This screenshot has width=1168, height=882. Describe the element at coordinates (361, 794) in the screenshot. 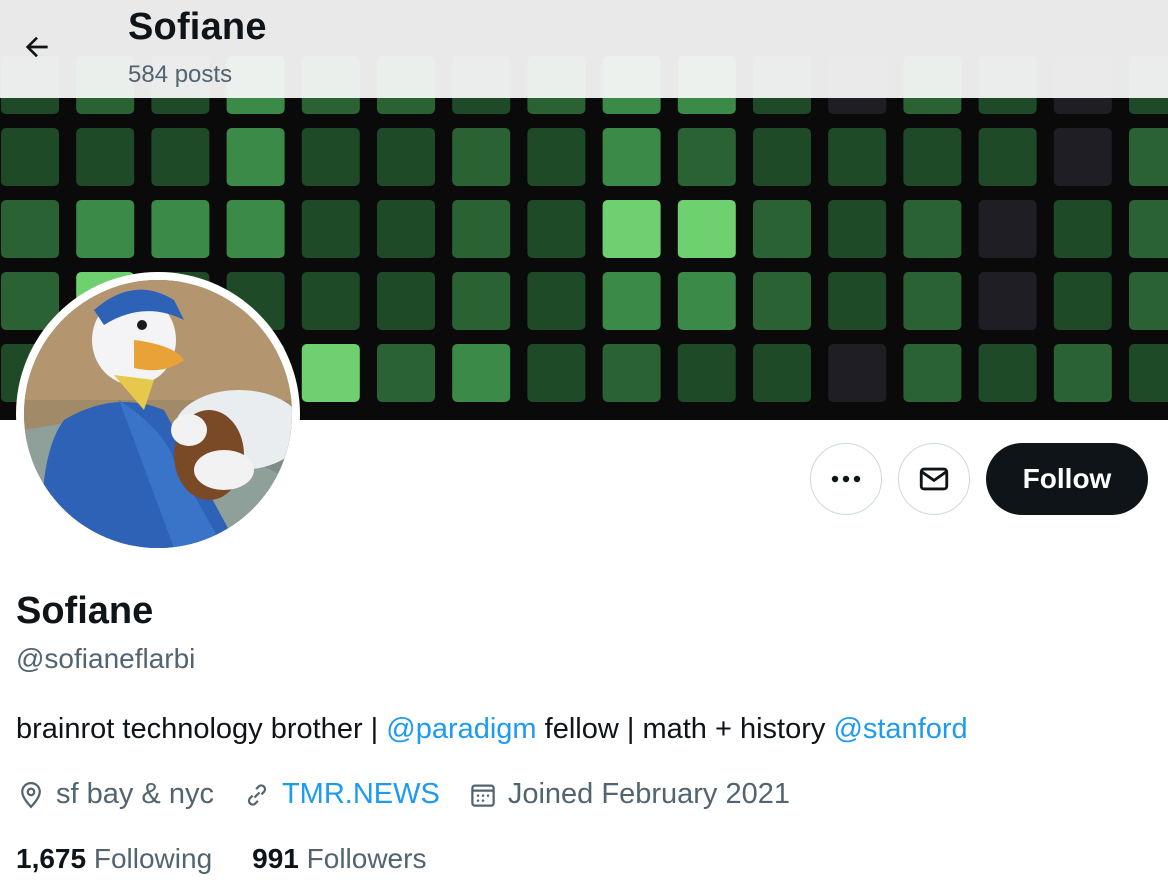

I see `website-link: TMR.NEWS` at that location.